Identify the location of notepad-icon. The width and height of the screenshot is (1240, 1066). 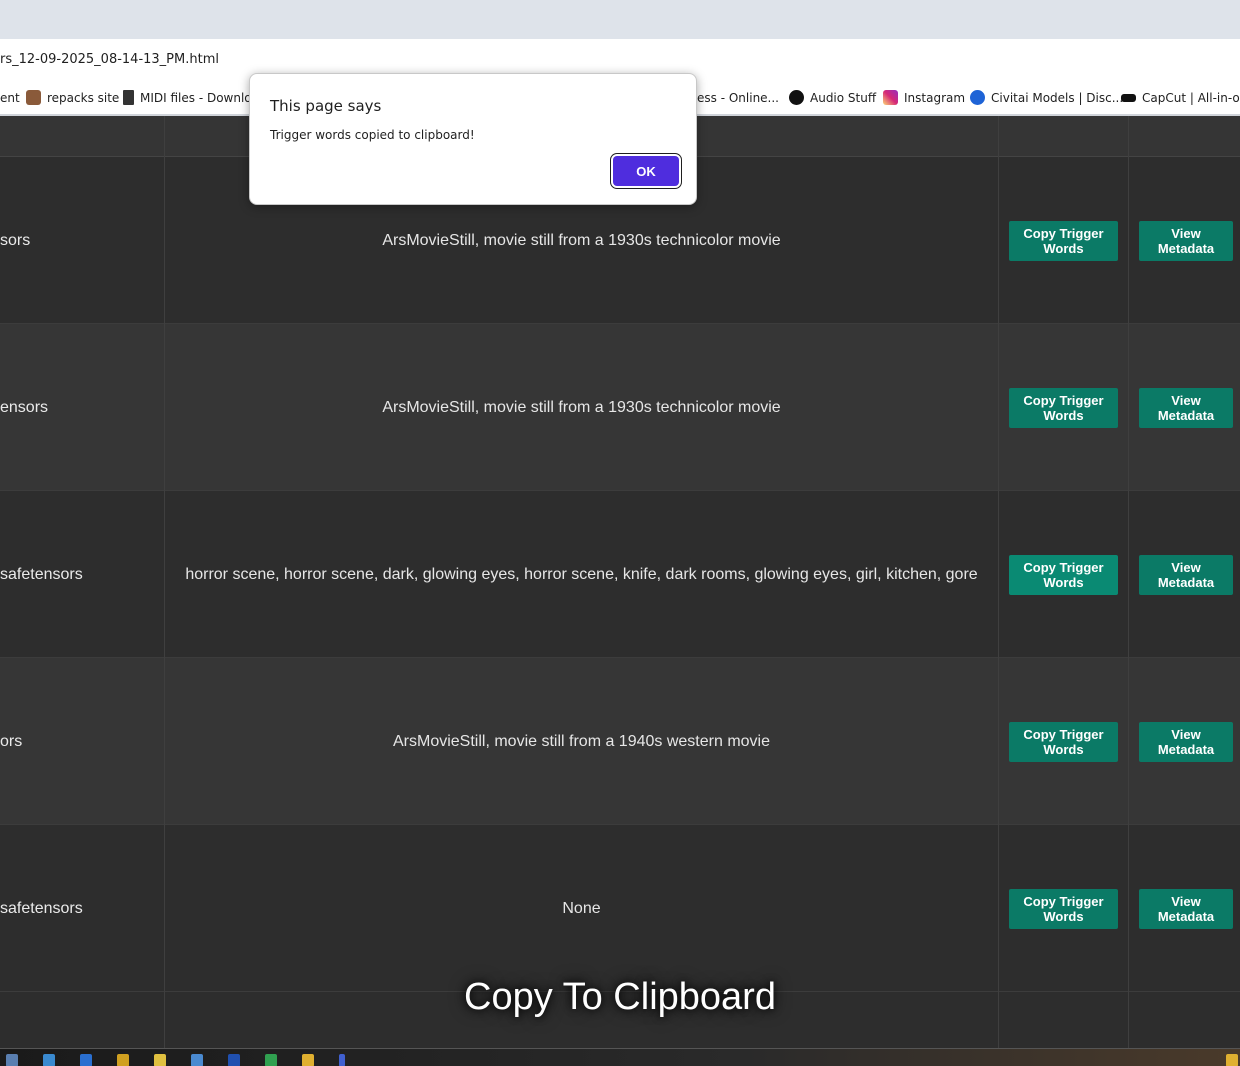
(160, 1060).